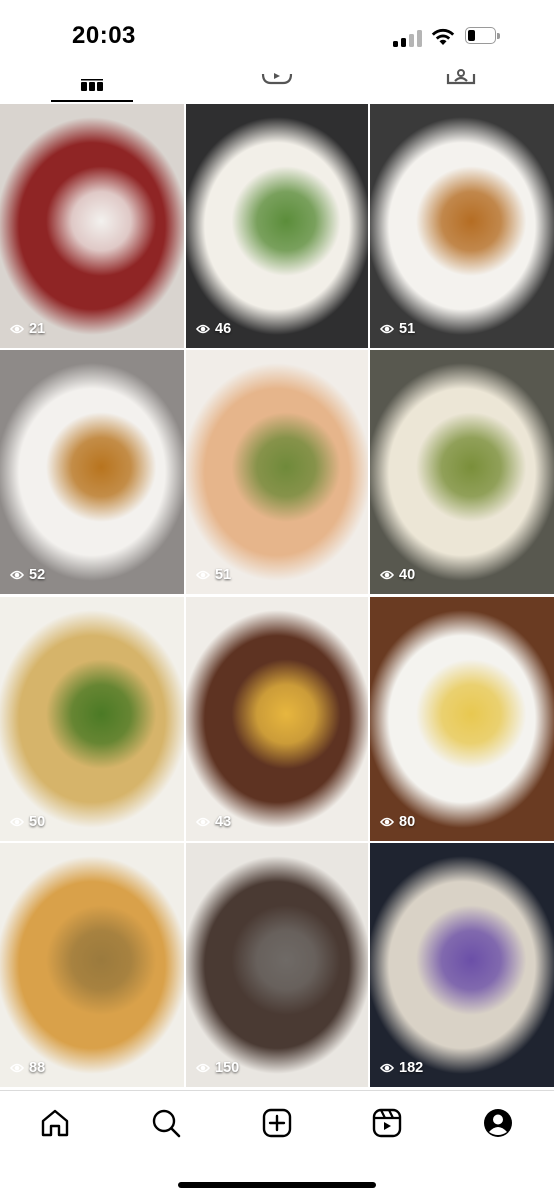 This screenshot has height=1200, width=554. I want to click on home-icon, so click(55, 1125).